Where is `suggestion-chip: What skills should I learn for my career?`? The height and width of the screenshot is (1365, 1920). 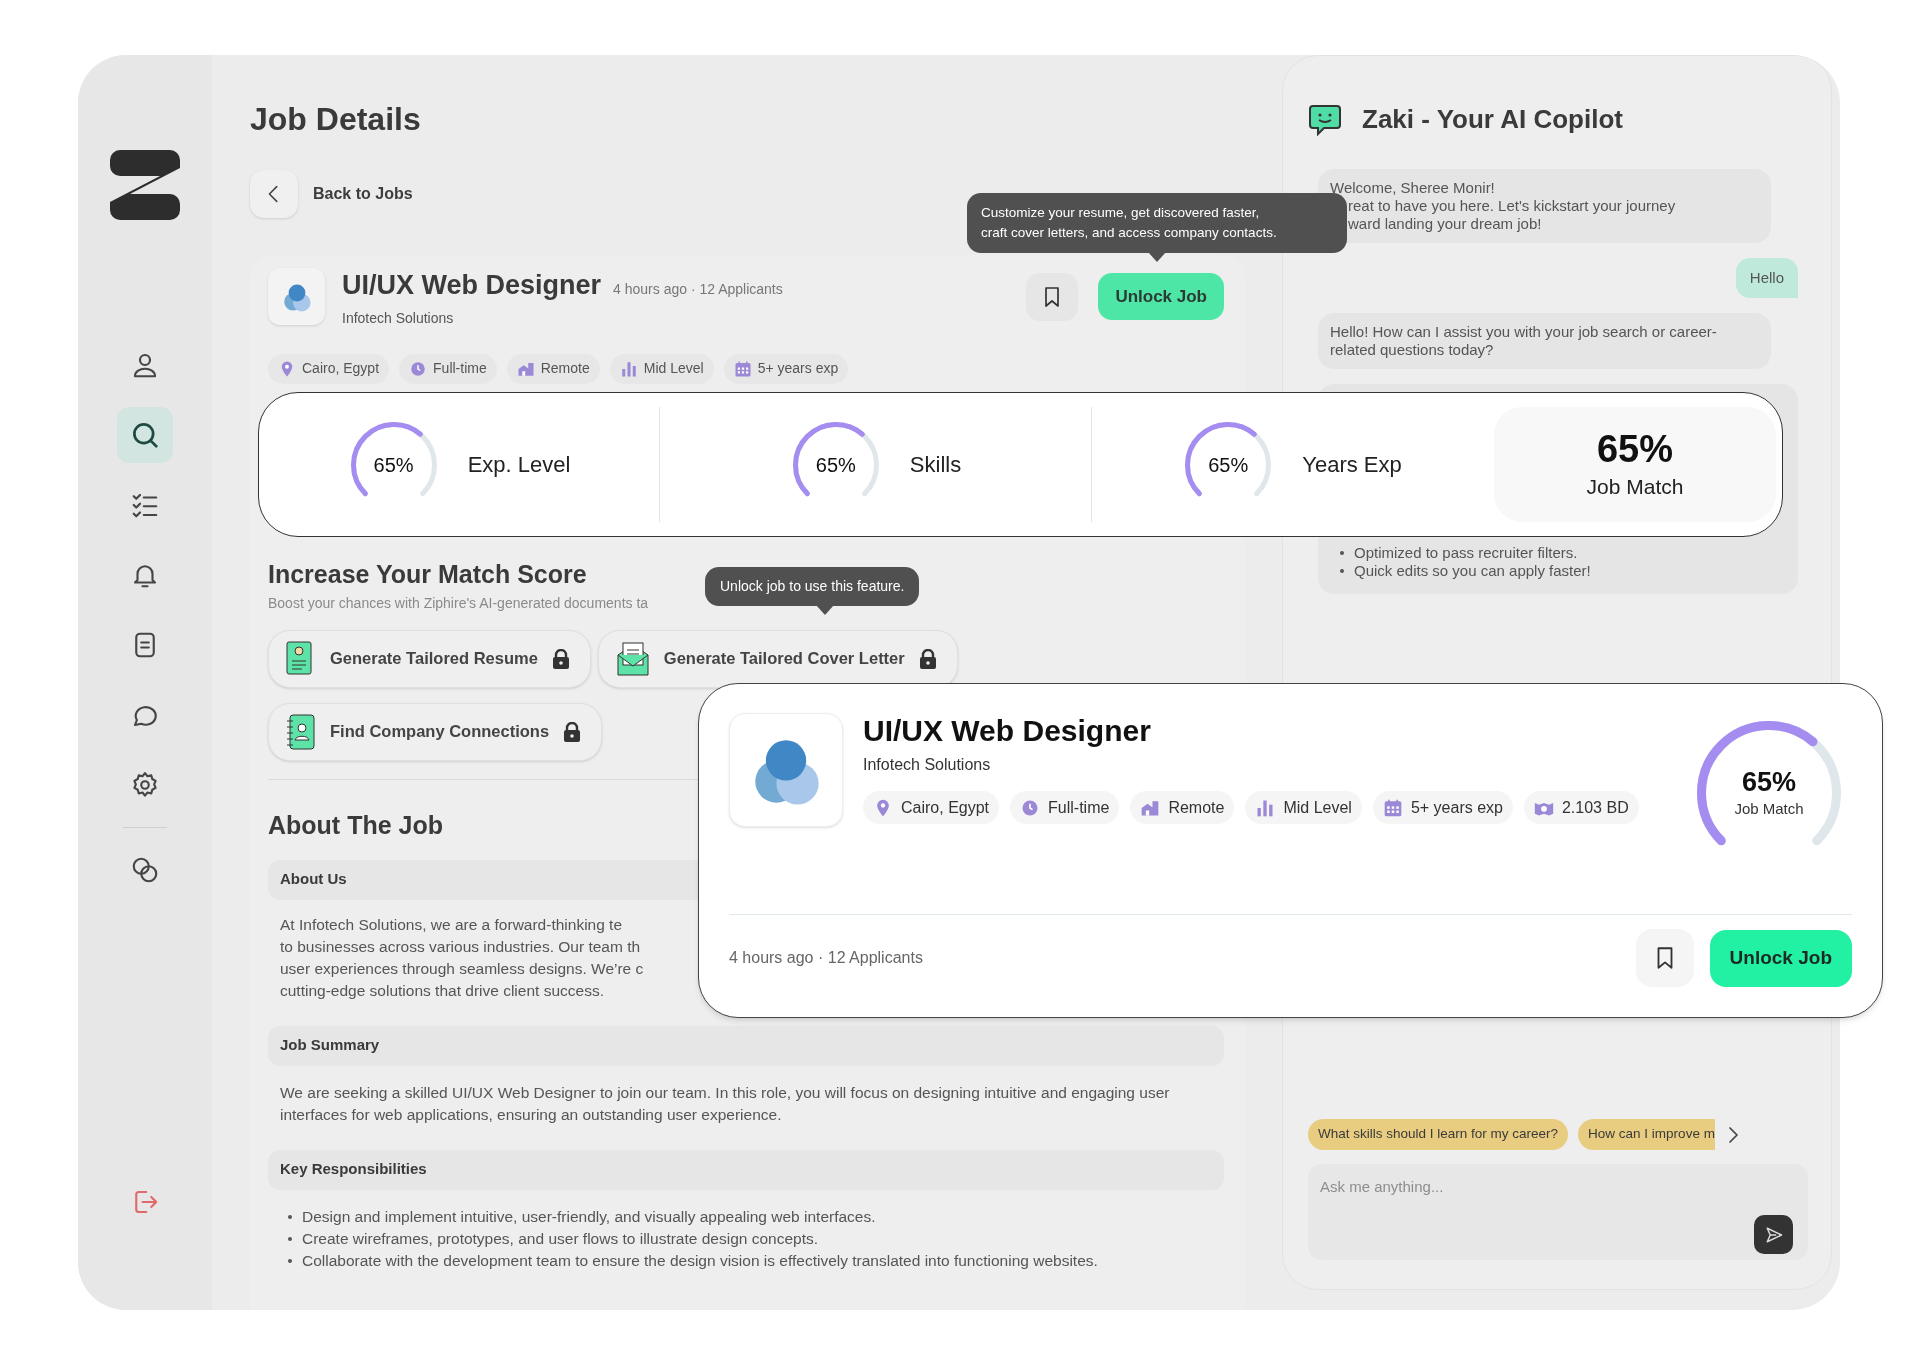 suggestion-chip: What skills should I learn for my career? is located at coordinates (1438, 1134).